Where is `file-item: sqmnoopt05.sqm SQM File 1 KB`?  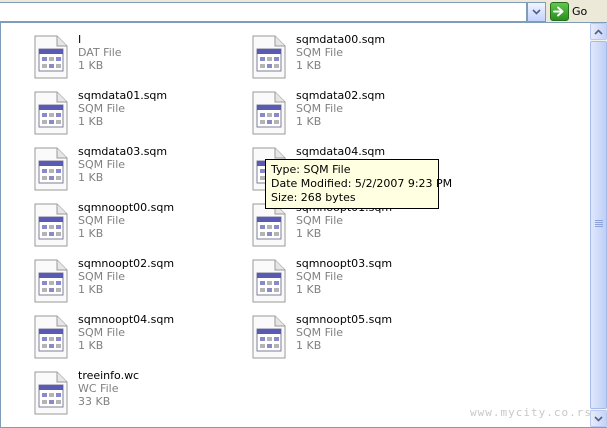 file-item: sqmnoopt05.sqm SQM File 1 KB is located at coordinates (354, 340).